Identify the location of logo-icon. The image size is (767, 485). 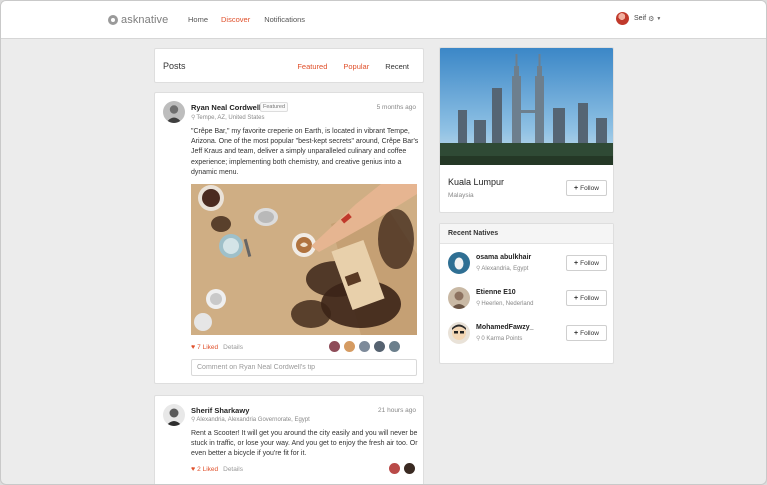
(113, 20).